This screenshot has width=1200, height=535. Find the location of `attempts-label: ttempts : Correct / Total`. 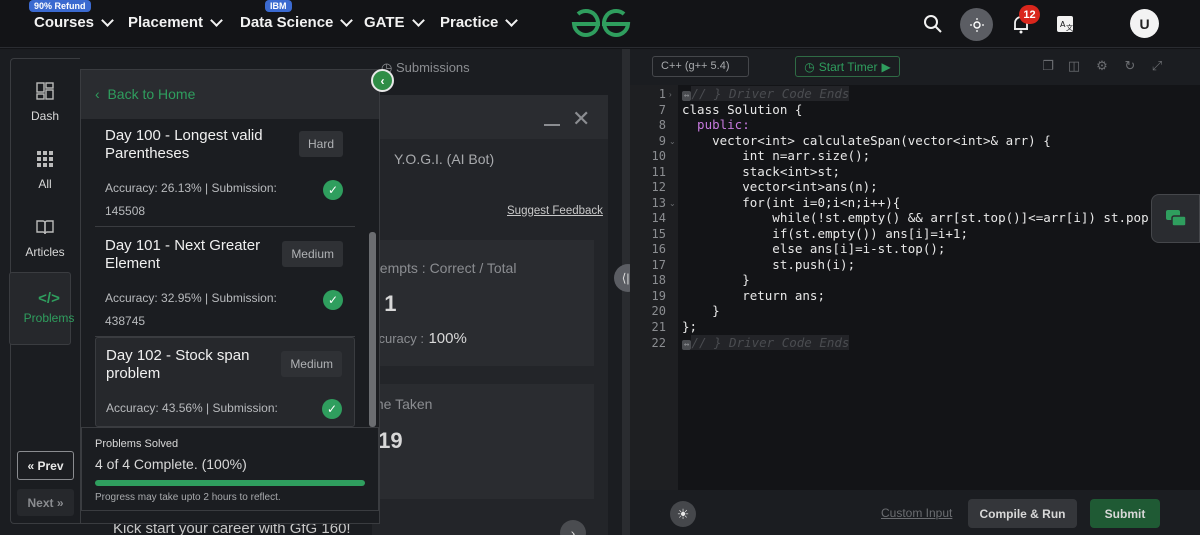

attempts-label: ttempts : Correct / Total is located at coordinates (444, 268).